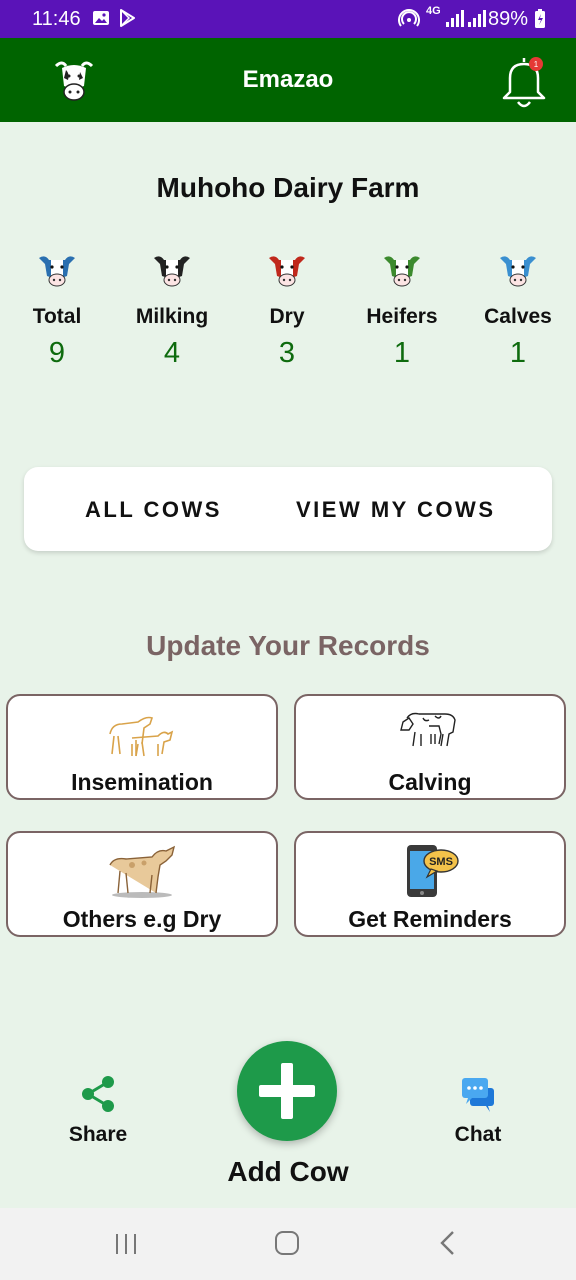  What do you see at coordinates (56, 19) in the screenshot?
I see `status-time: 11:46` at bounding box center [56, 19].